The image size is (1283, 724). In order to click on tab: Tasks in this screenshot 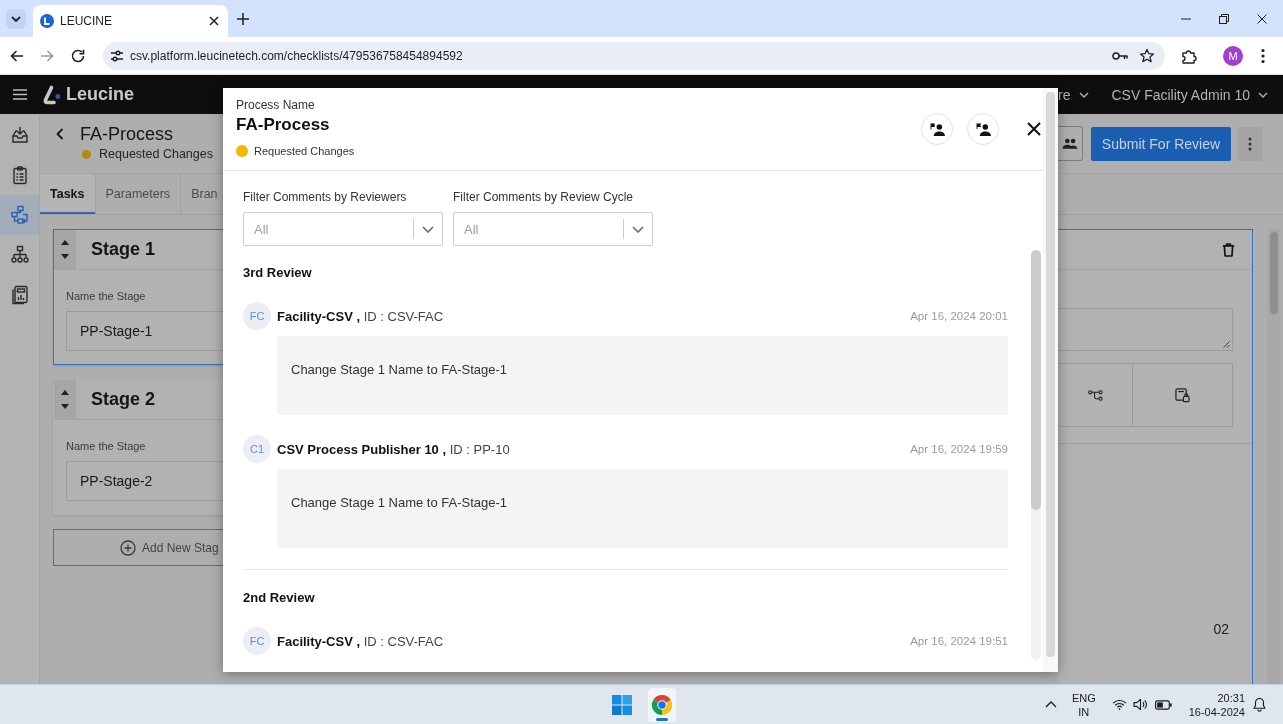, I will do `click(68, 194)`.